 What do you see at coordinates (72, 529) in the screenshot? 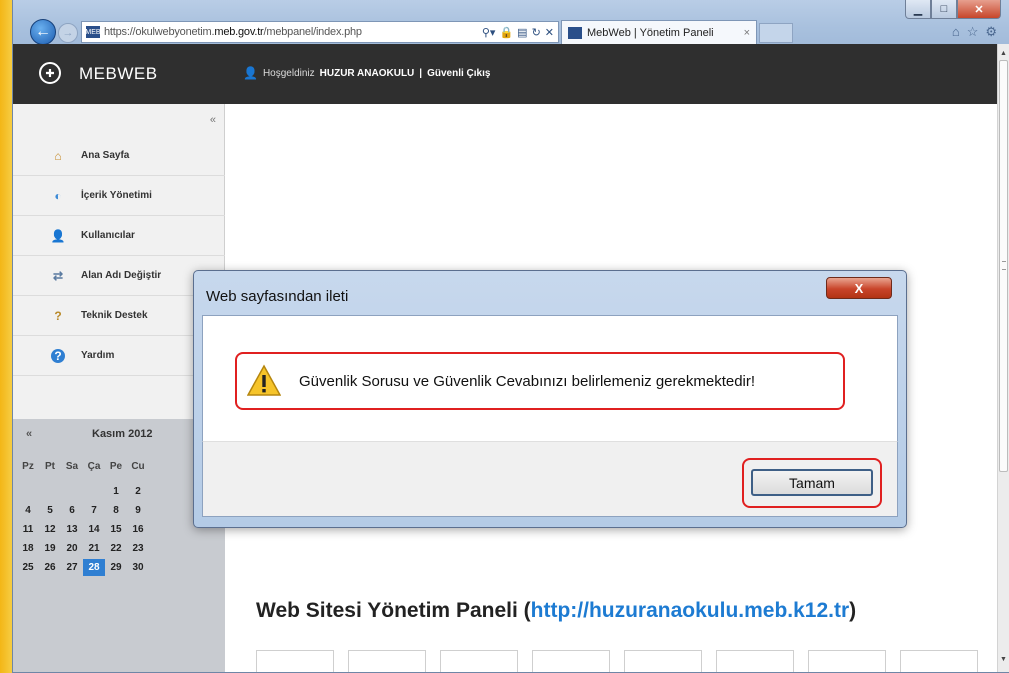
I see `calendar-day: 13` at bounding box center [72, 529].